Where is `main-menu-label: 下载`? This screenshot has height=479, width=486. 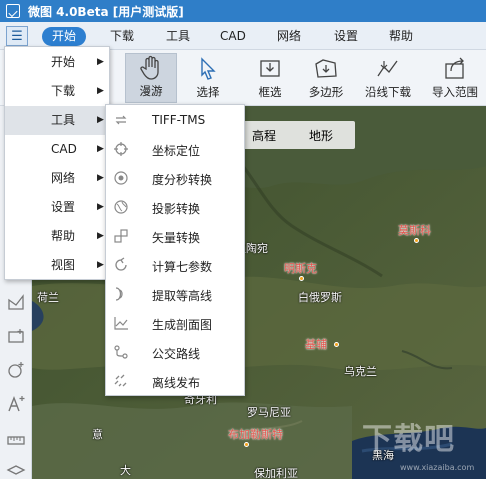
main-menu-label: 下载 is located at coordinates (63, 91).